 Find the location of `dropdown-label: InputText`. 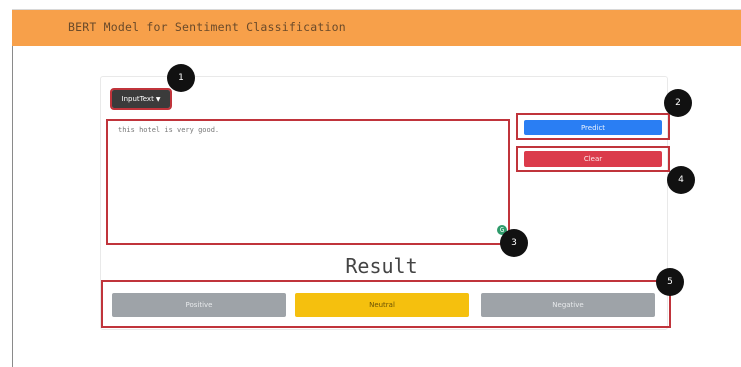

dropdown-label: InputText is located at coordinates (137, 99).